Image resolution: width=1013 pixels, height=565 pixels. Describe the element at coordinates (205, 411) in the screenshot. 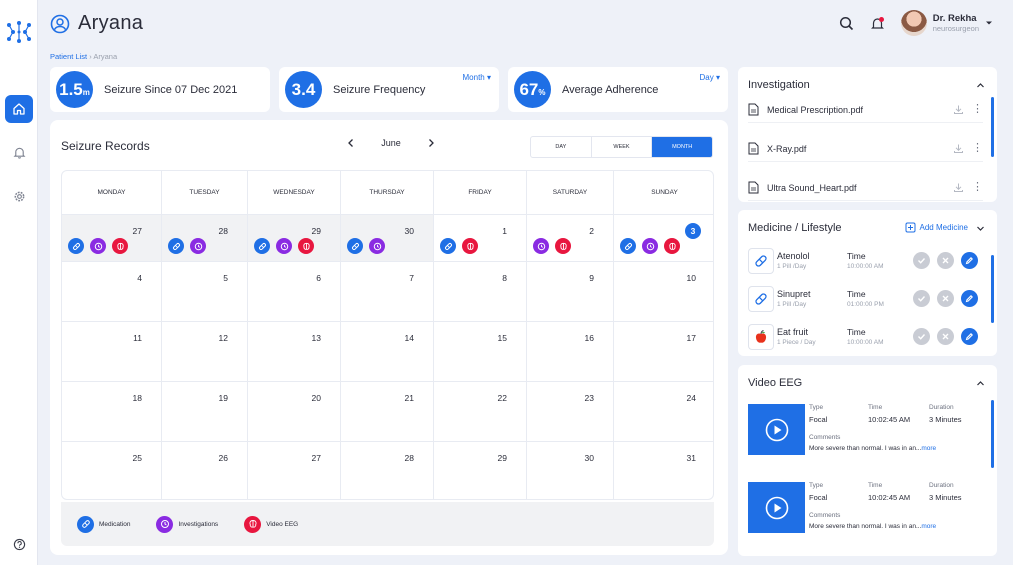

I see `calendar-day-cell: 19` at that location.